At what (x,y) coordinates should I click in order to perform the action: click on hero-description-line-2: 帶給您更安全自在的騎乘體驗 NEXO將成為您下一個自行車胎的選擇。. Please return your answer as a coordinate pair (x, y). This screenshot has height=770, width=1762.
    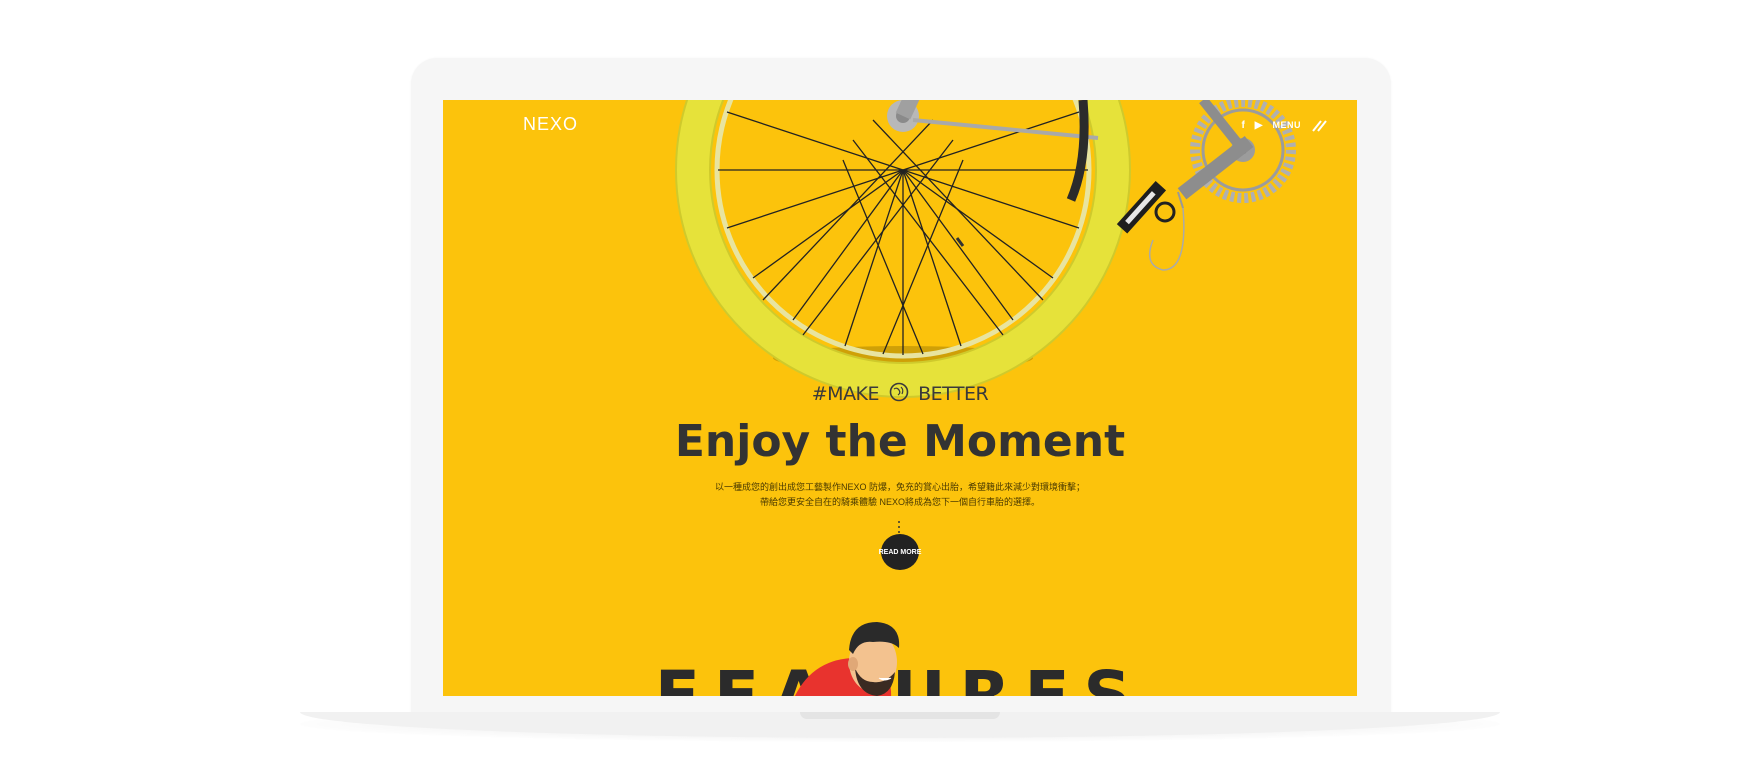
    Looking at the image, I should click on (899, 502).